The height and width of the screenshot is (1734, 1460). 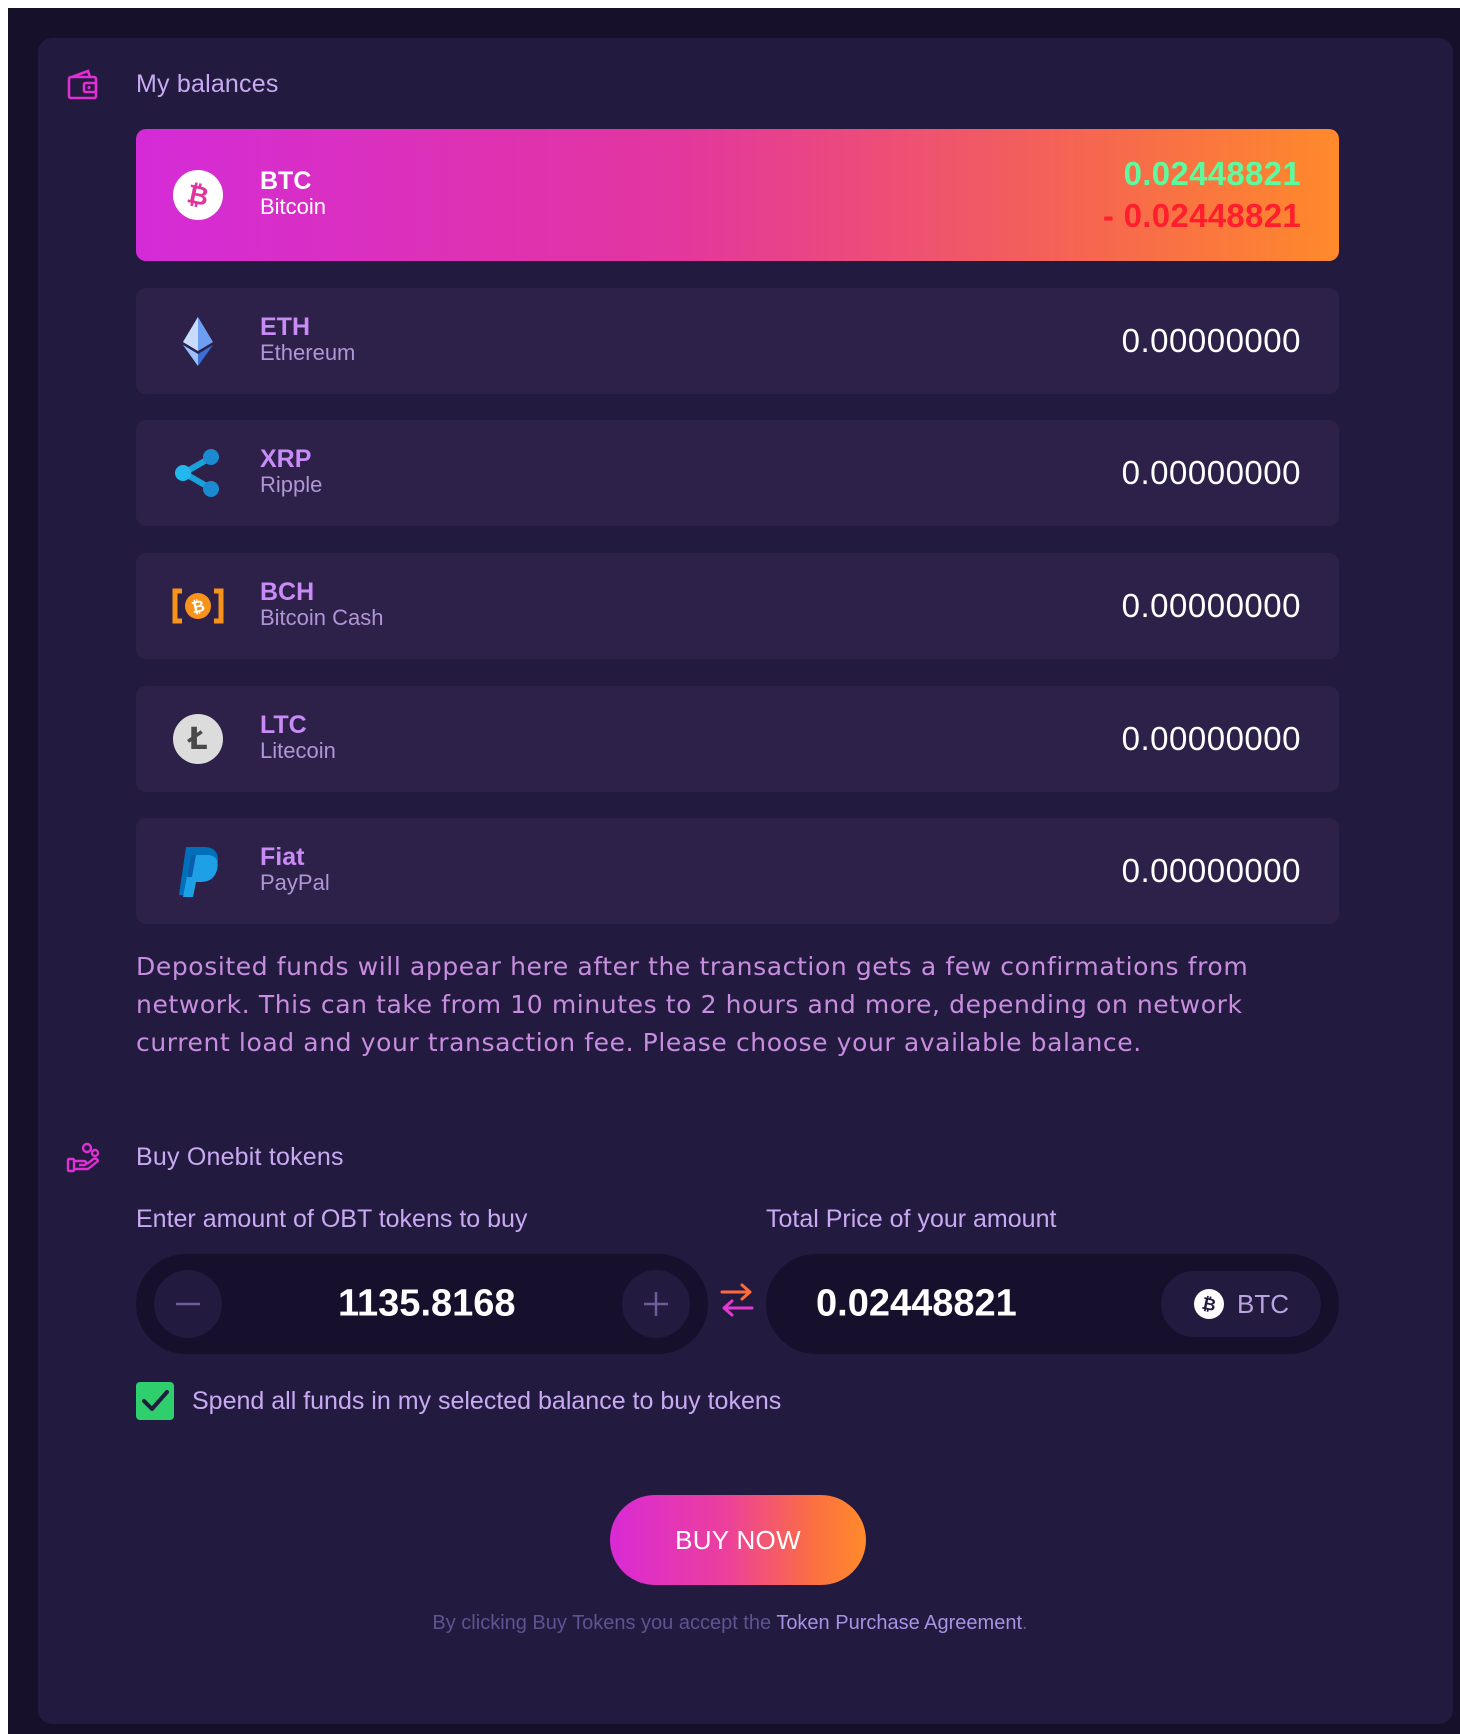 I want to click on coin-symbol: LTC, so click(x=283, y=724).